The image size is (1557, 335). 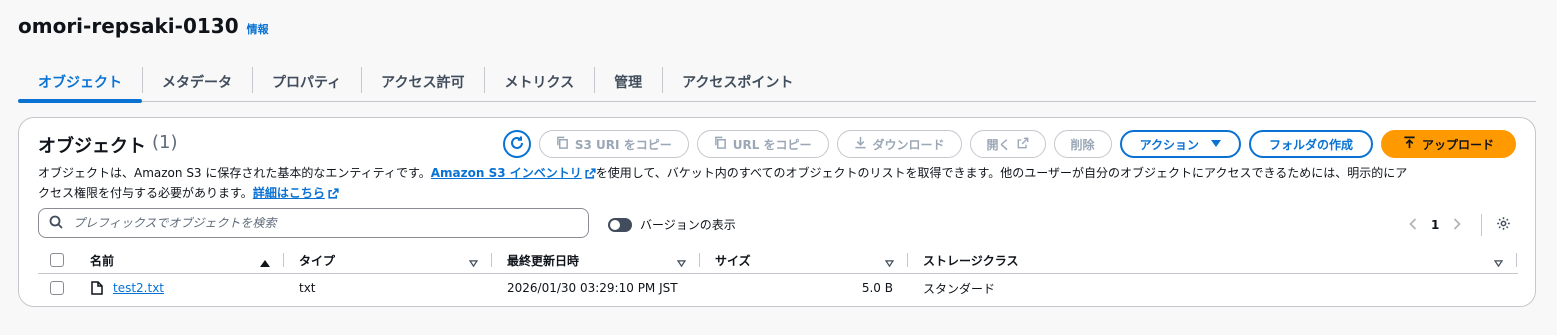 What do you see at coordinates (733, 260) in the screenshot?
I see `column-header-size: サイズ` at bounding box center [733, 260].